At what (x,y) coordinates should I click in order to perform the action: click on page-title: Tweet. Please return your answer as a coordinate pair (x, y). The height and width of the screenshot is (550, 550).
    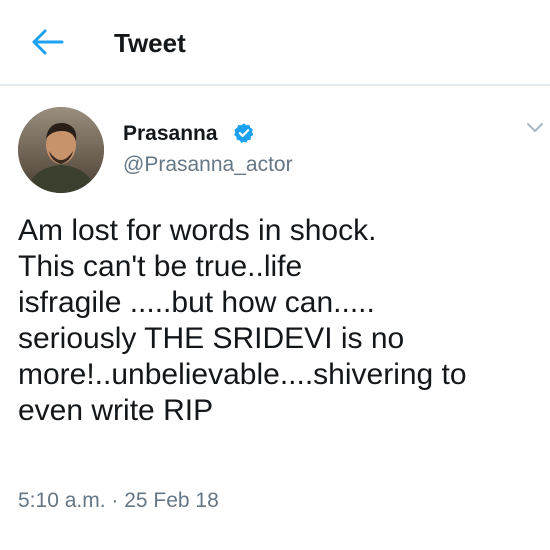
    Looking at the image, I should click on (150, 43).